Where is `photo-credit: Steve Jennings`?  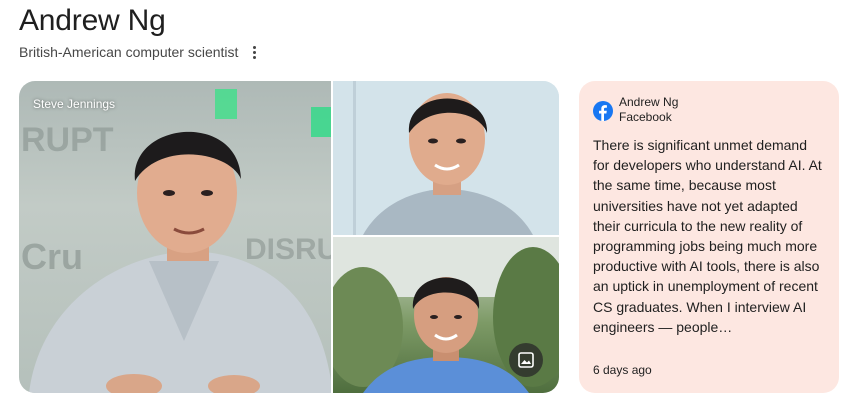
photo-credit: Steve Jennings is located at coordinates (74, 104).